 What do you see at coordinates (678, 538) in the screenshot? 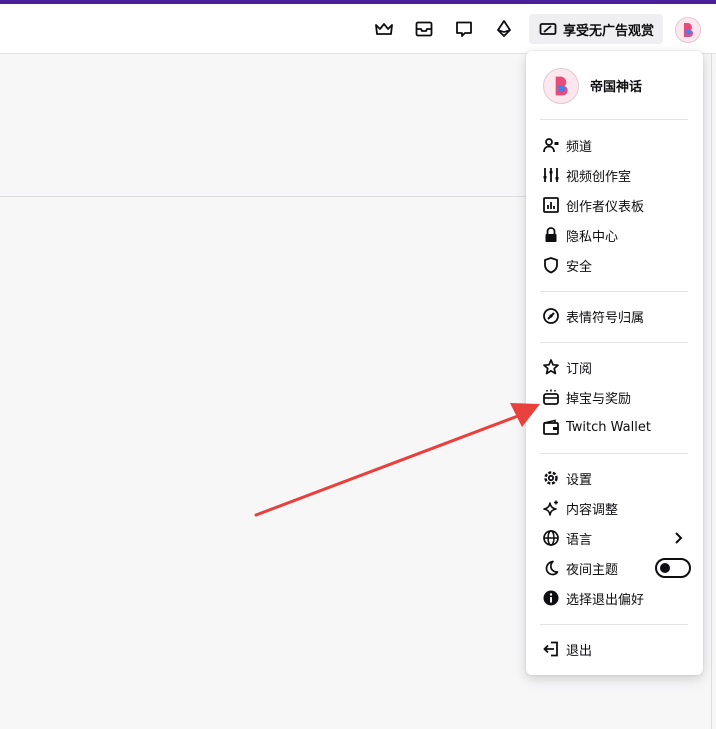
I see `chevron-right-icon` at bounding box center [678, 538].